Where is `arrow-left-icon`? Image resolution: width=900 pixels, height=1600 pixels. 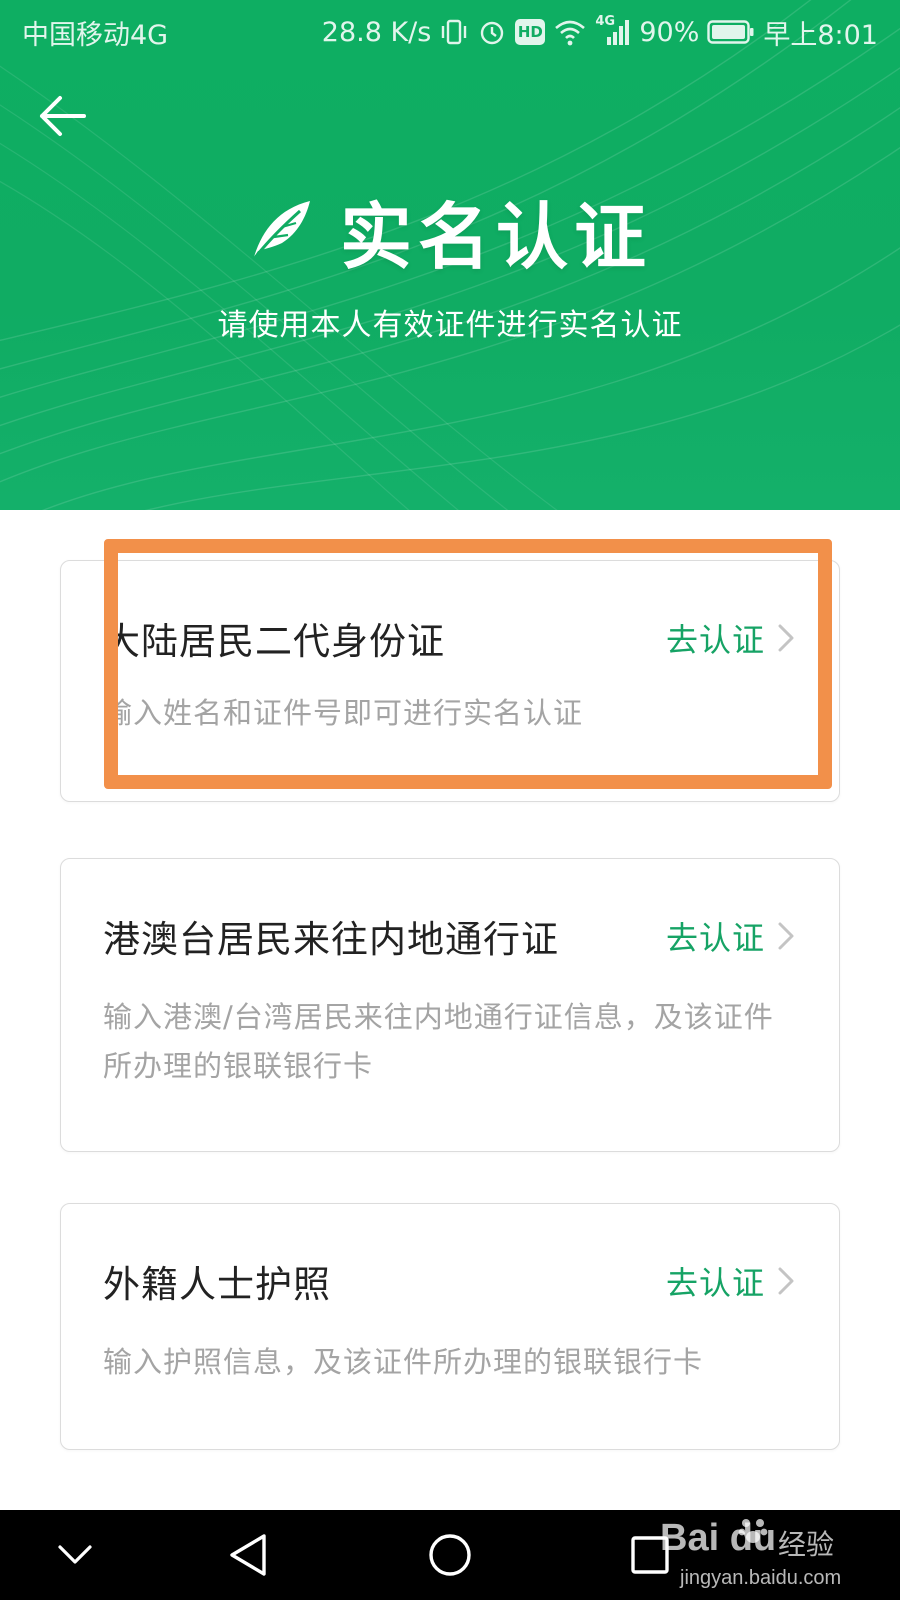 arrow-left-icon is located at coordinates (63, 116).